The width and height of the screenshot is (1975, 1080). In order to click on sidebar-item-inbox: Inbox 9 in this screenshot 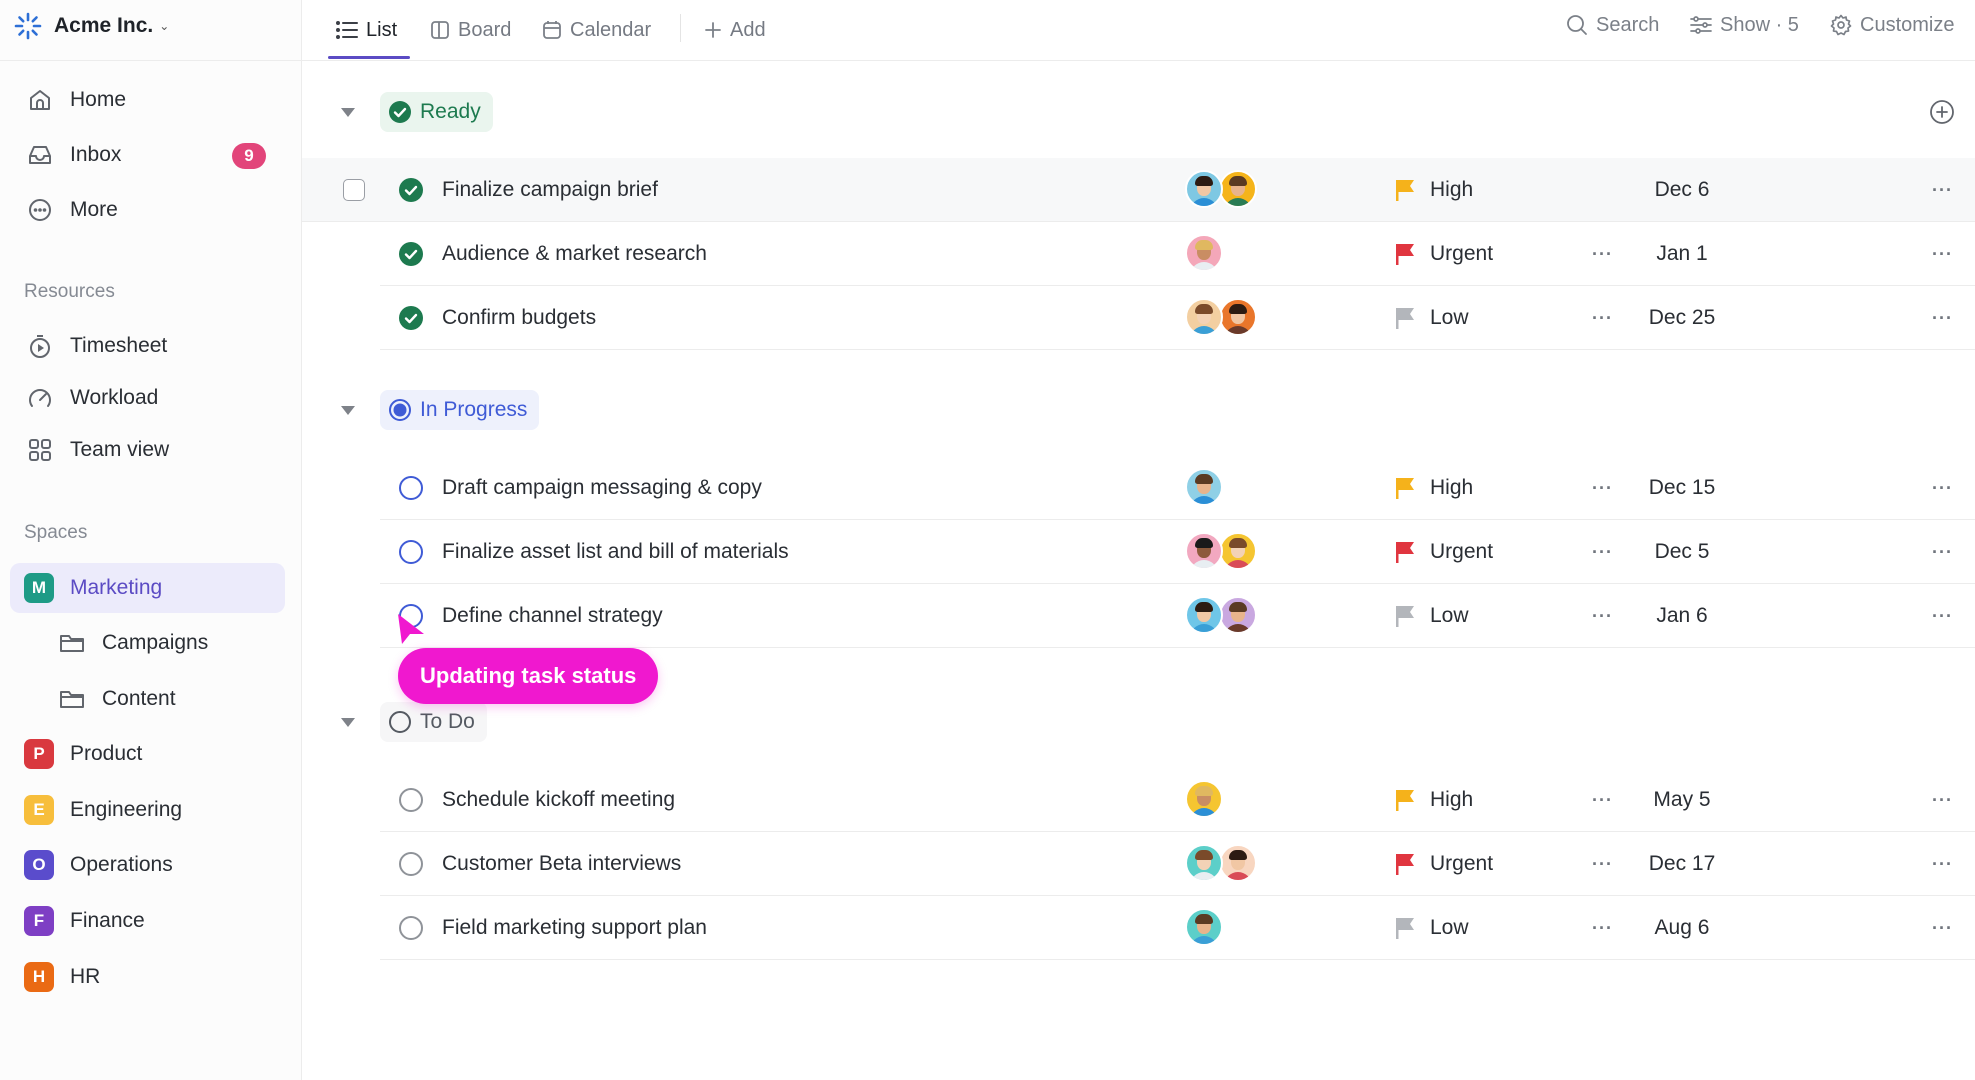, I will do `click(147, 155)`.